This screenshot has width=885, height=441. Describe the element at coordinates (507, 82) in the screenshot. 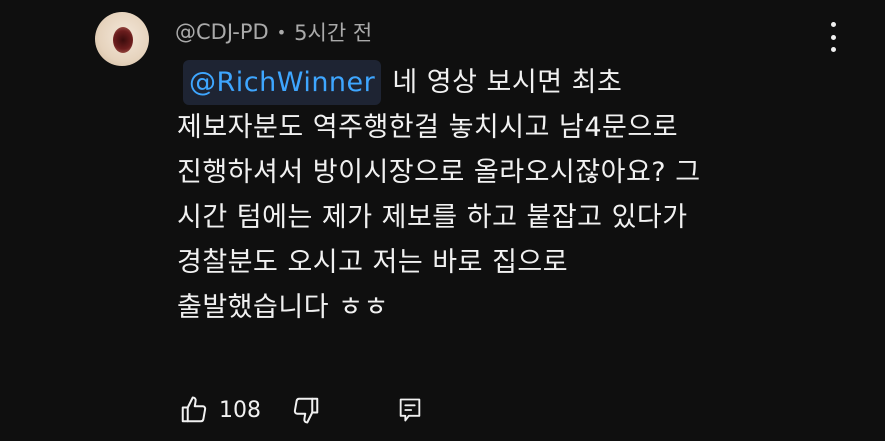

I see `comment-line-text: 네 영상 보시면 최초` at that location.